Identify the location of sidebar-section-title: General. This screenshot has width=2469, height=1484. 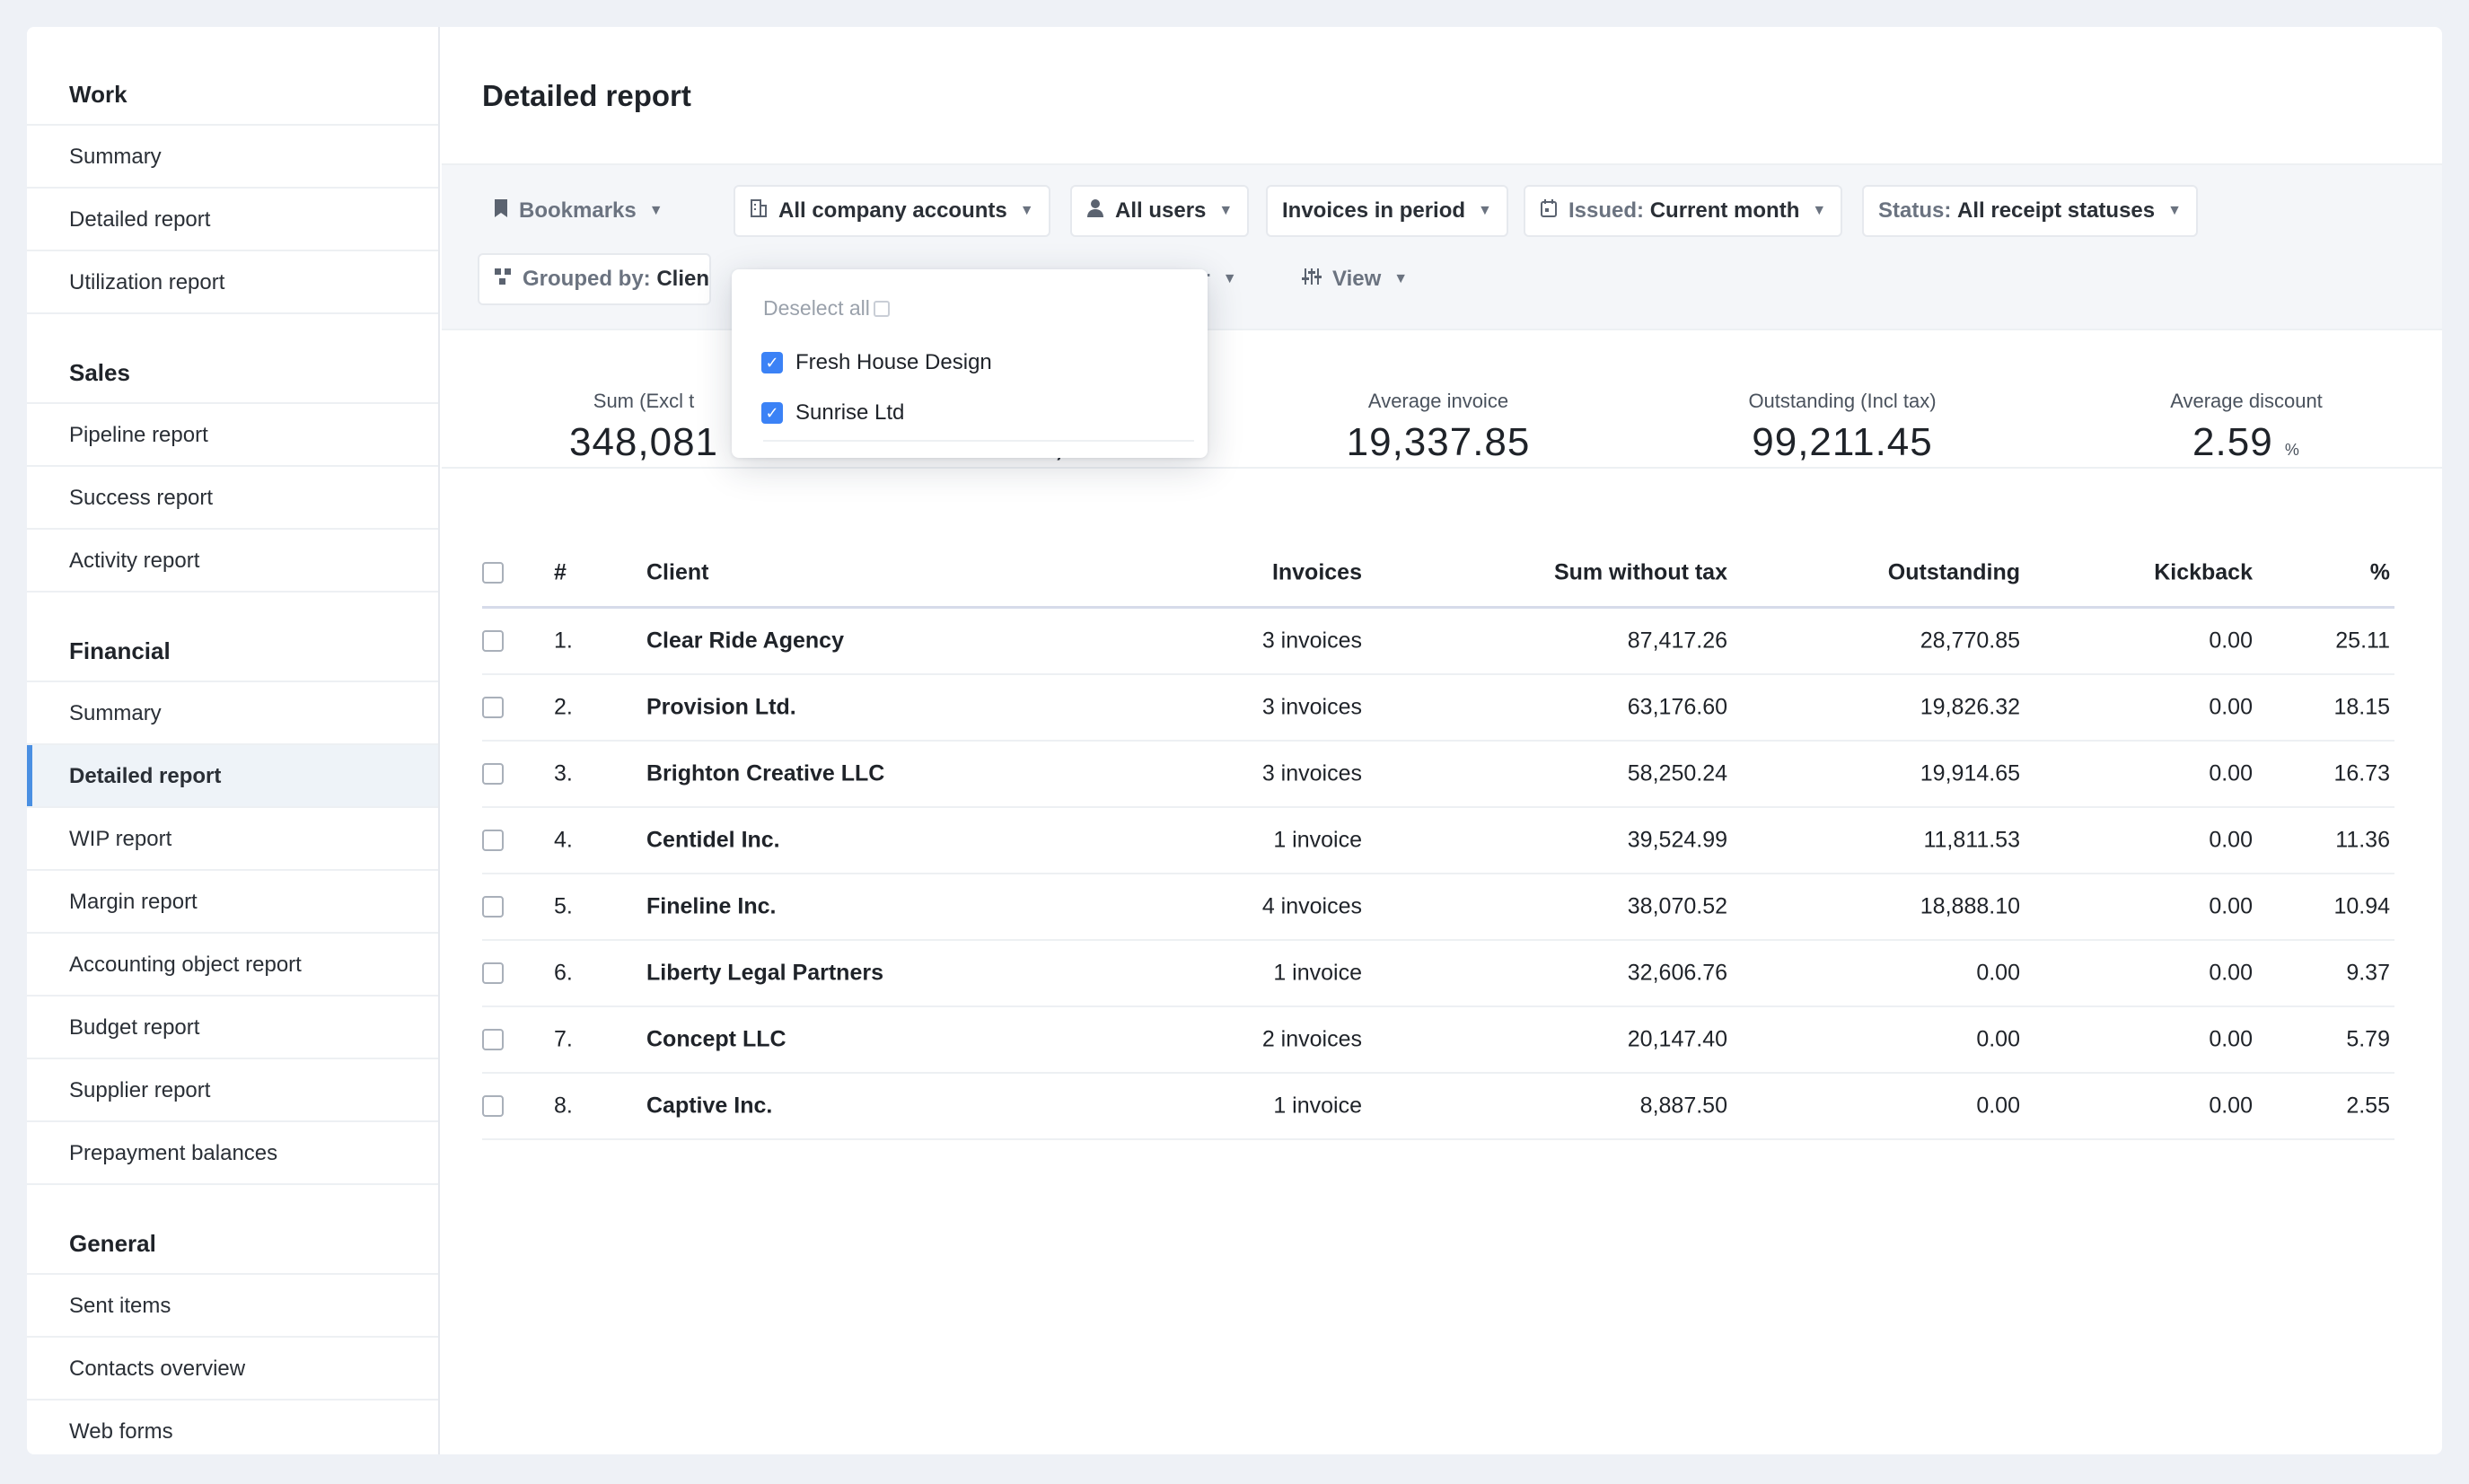
(232, 1243).